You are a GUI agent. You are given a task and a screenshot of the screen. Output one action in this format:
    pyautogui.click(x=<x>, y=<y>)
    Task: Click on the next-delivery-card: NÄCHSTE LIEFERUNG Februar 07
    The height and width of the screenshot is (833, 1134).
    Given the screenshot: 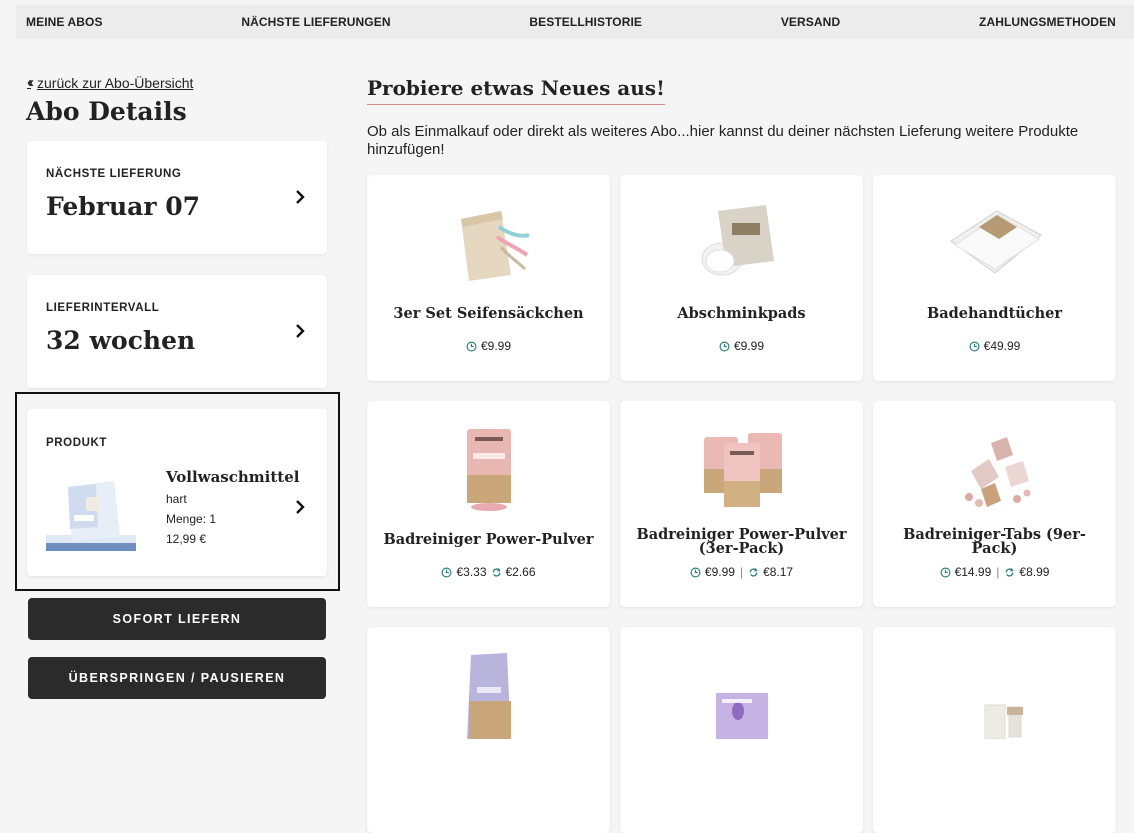 What is the action you would take?
    pyautogui.click(x=177, y=197)
    